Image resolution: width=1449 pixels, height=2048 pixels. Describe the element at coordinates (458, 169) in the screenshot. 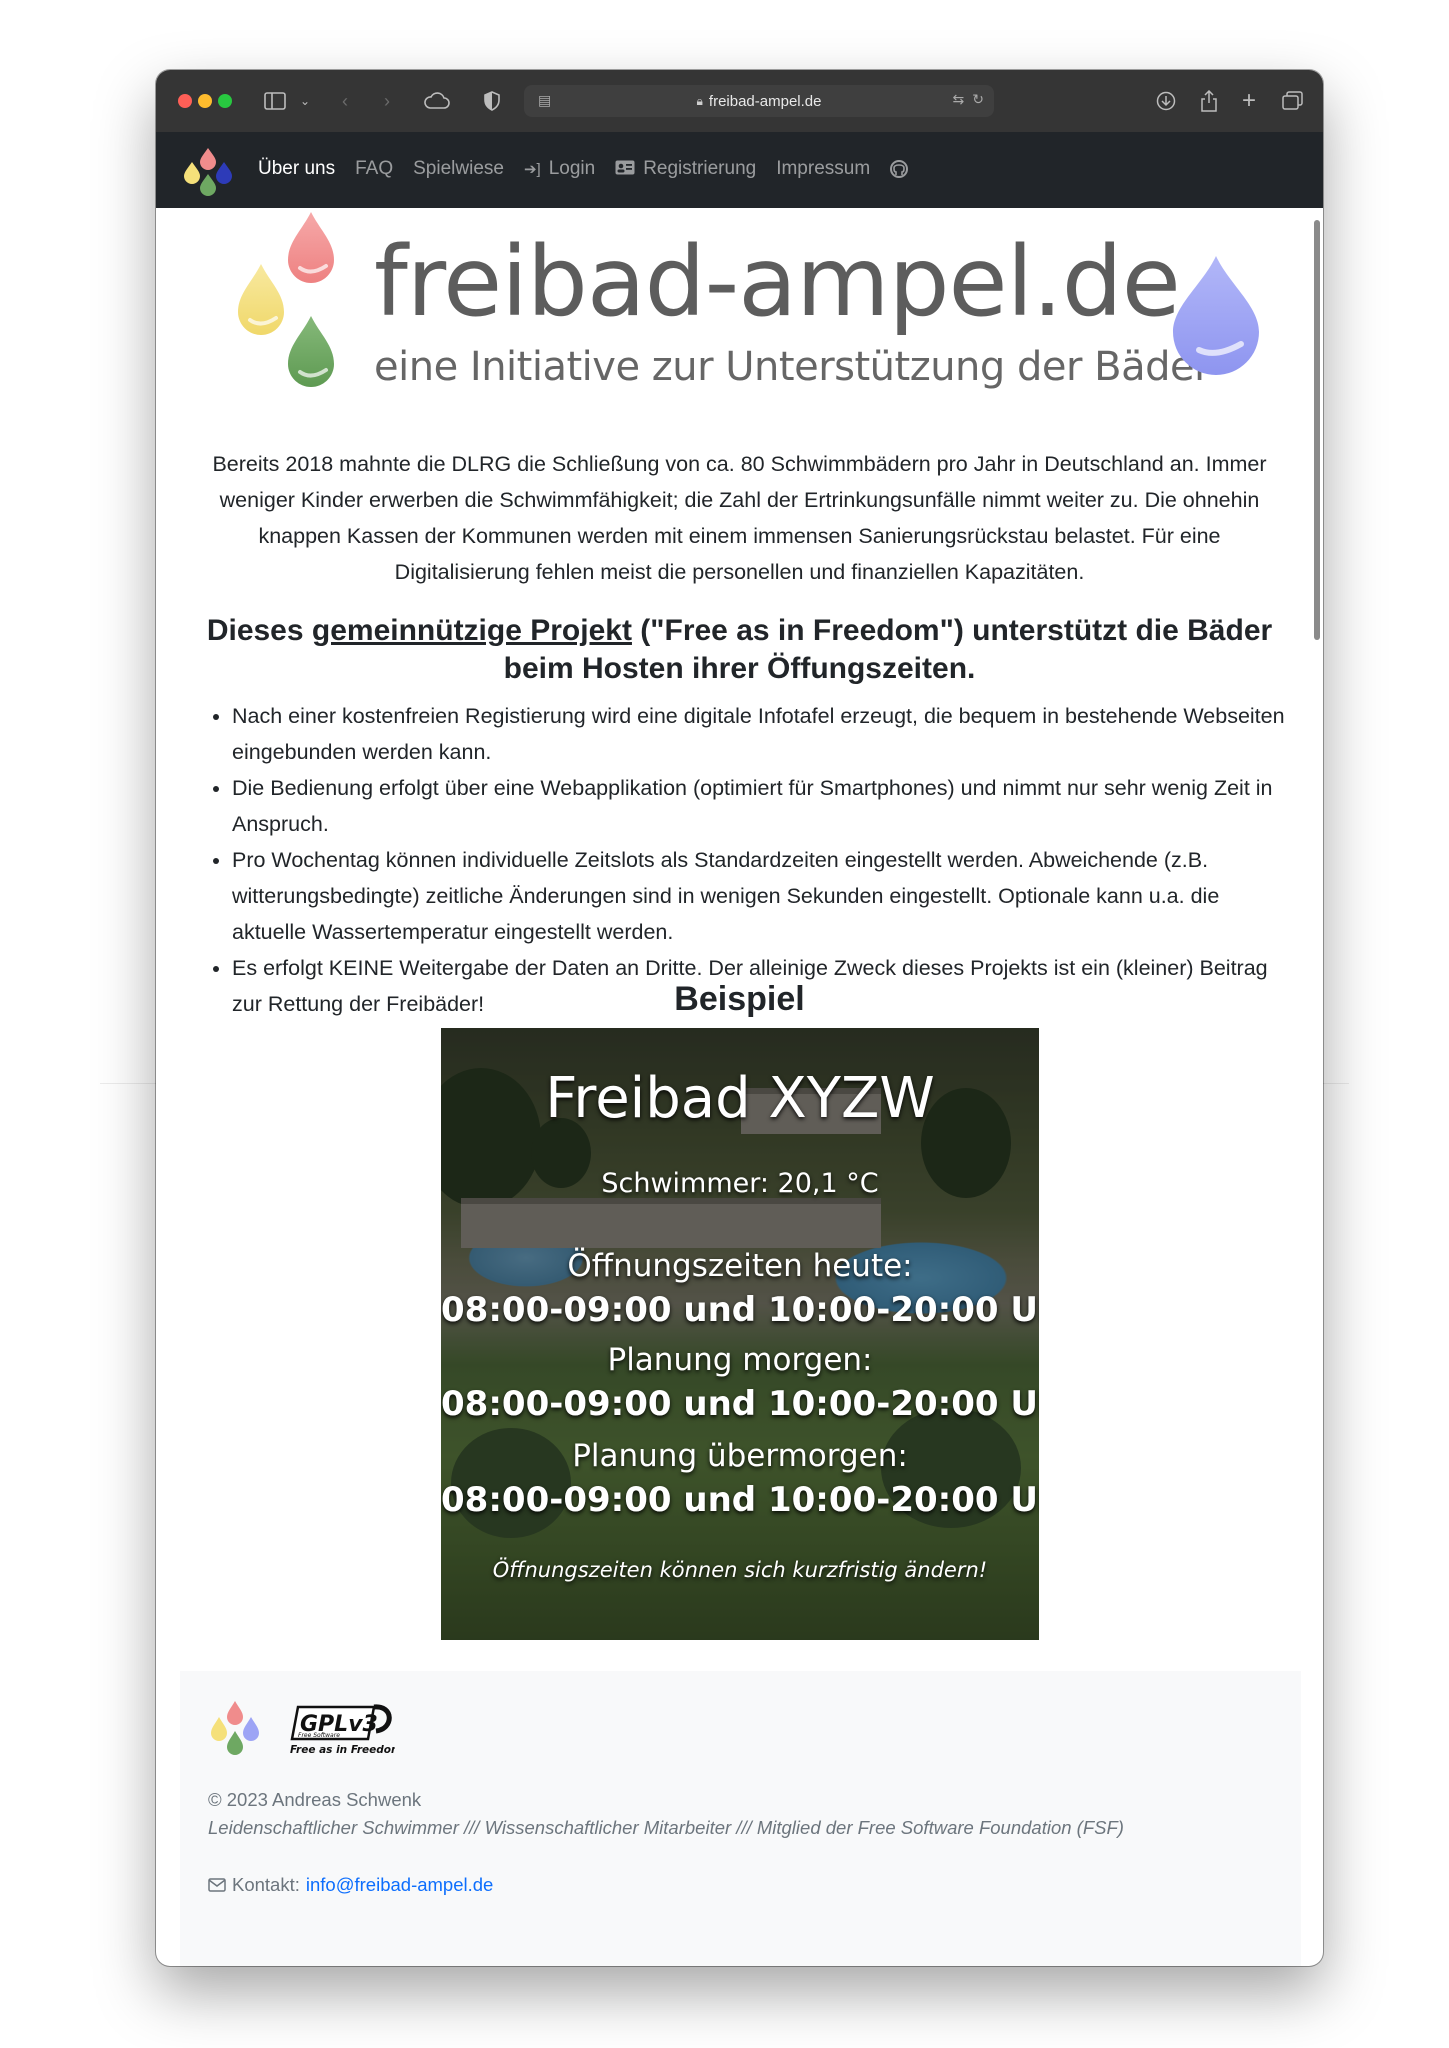

I see `nav-item-spielwiese: Spielwiese` at that location.